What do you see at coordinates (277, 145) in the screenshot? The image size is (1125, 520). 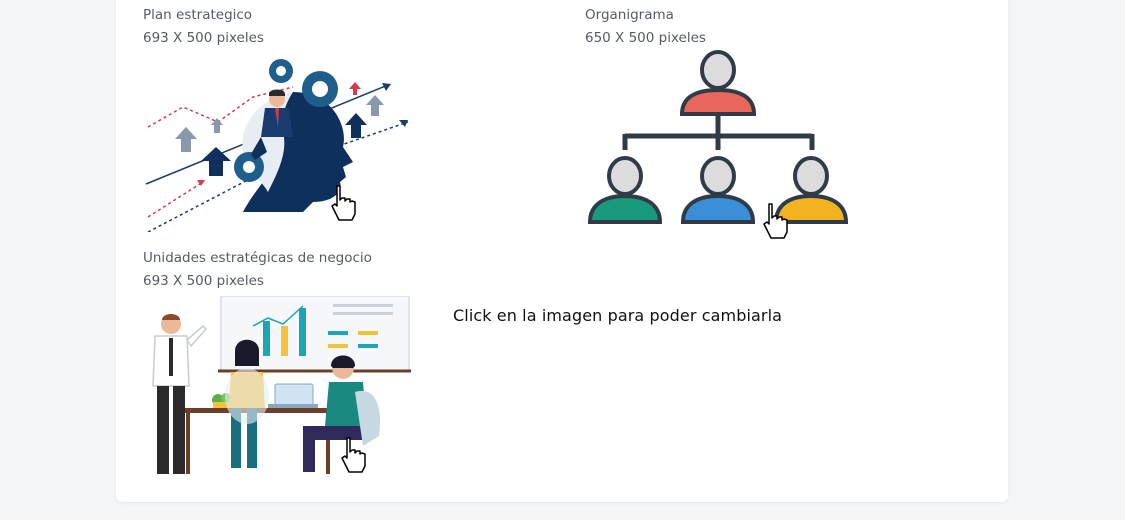 I see `strategy-illustration` at bounding box center [277, 145].